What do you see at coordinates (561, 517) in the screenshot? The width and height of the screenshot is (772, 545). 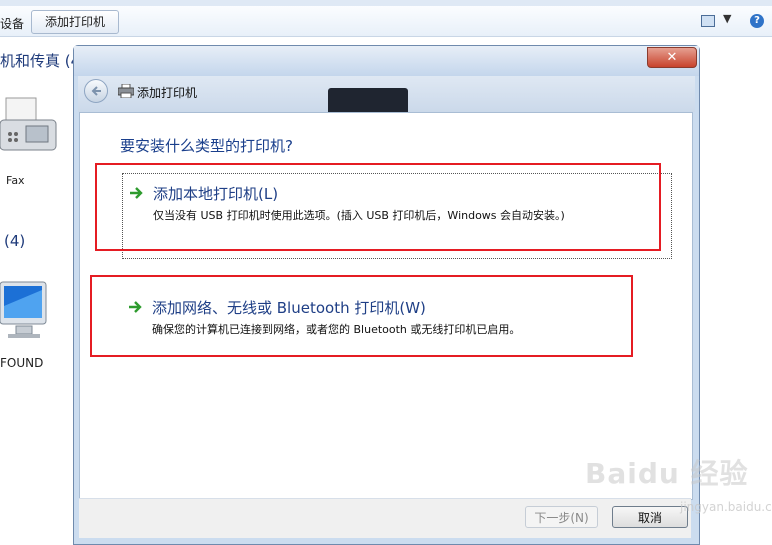 I see `next-button: 下一步(N)` at bounding box center [561, 517].